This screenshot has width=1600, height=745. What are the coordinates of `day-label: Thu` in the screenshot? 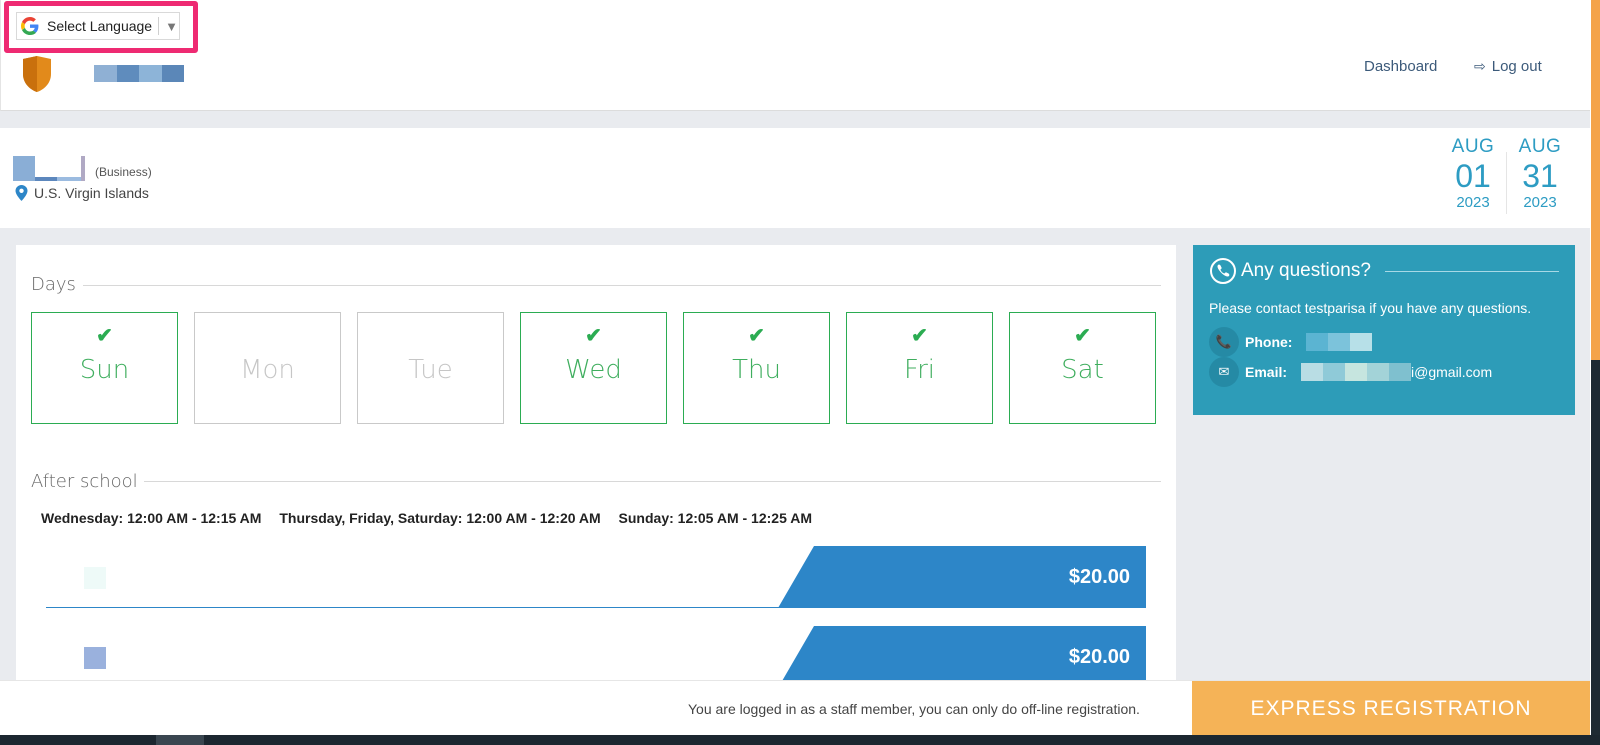 It's located at (756, 370).